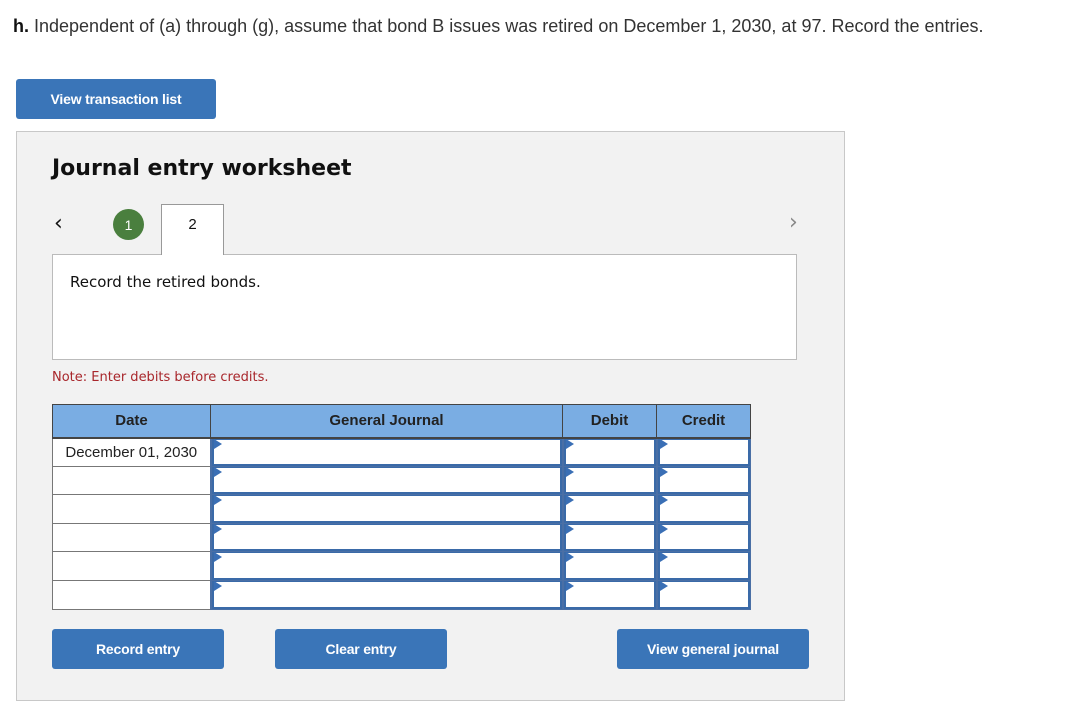  I want to click on table-row: December 01, 2030, so click(401, 452).